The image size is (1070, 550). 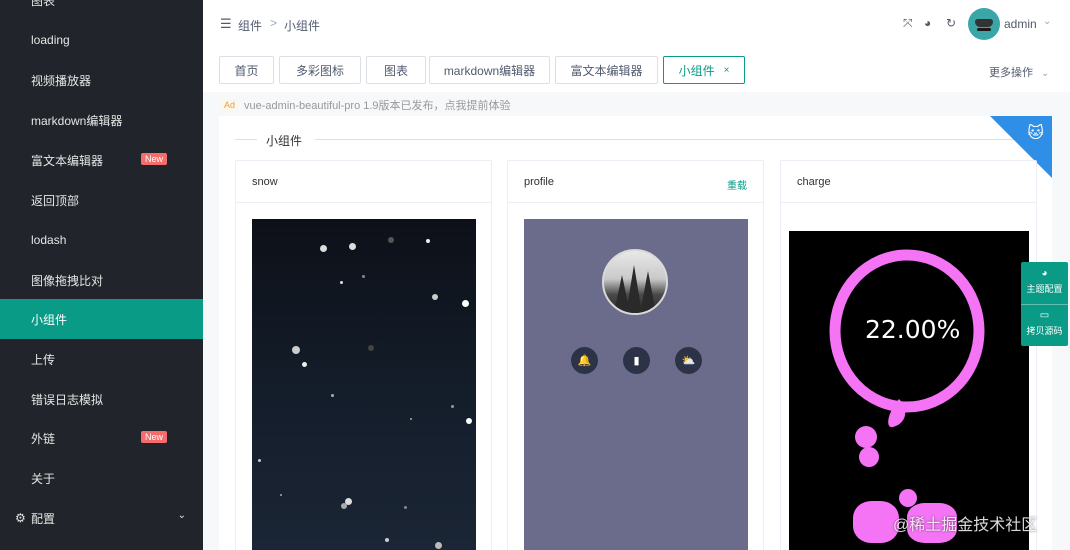 What do you see at coordinates (226, 24) in the screenshot?
I see `menu-fold-icon: ☰` at bounding box center [226, 24].